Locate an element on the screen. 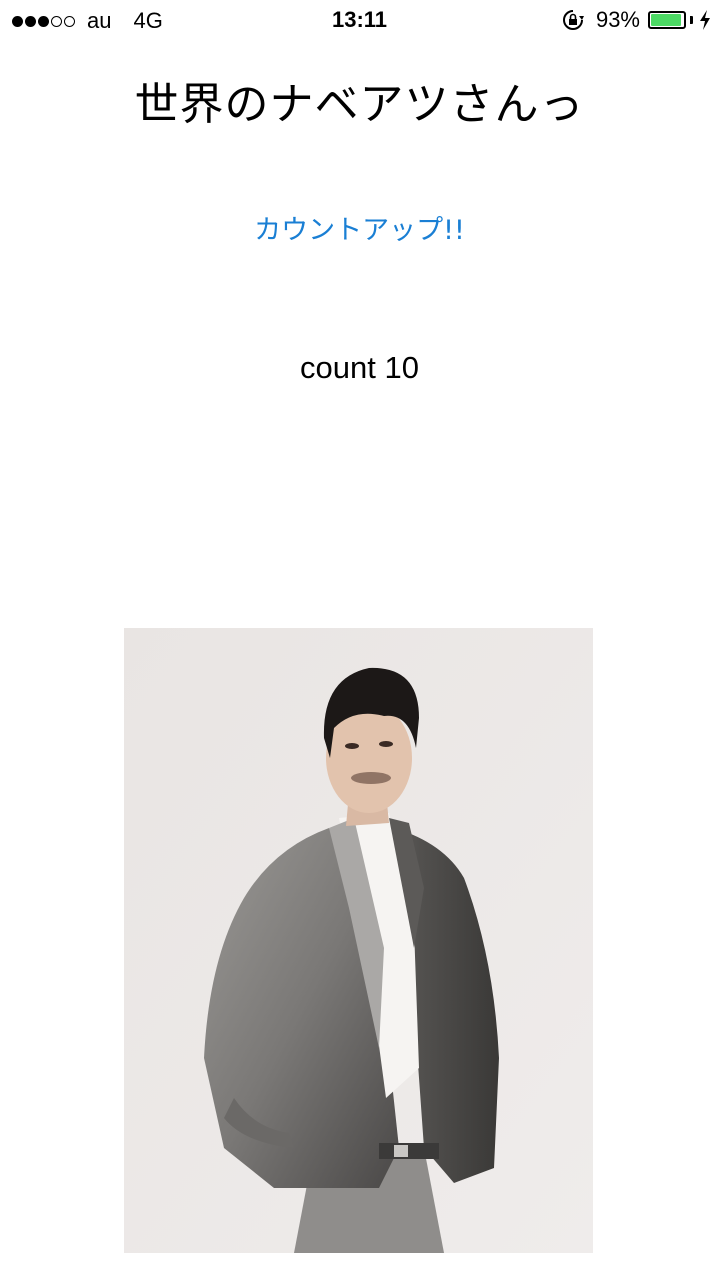 The width and height of the screenshot is (719, 1280). battery-percentage: 93% is located at coordinates (617, 19).